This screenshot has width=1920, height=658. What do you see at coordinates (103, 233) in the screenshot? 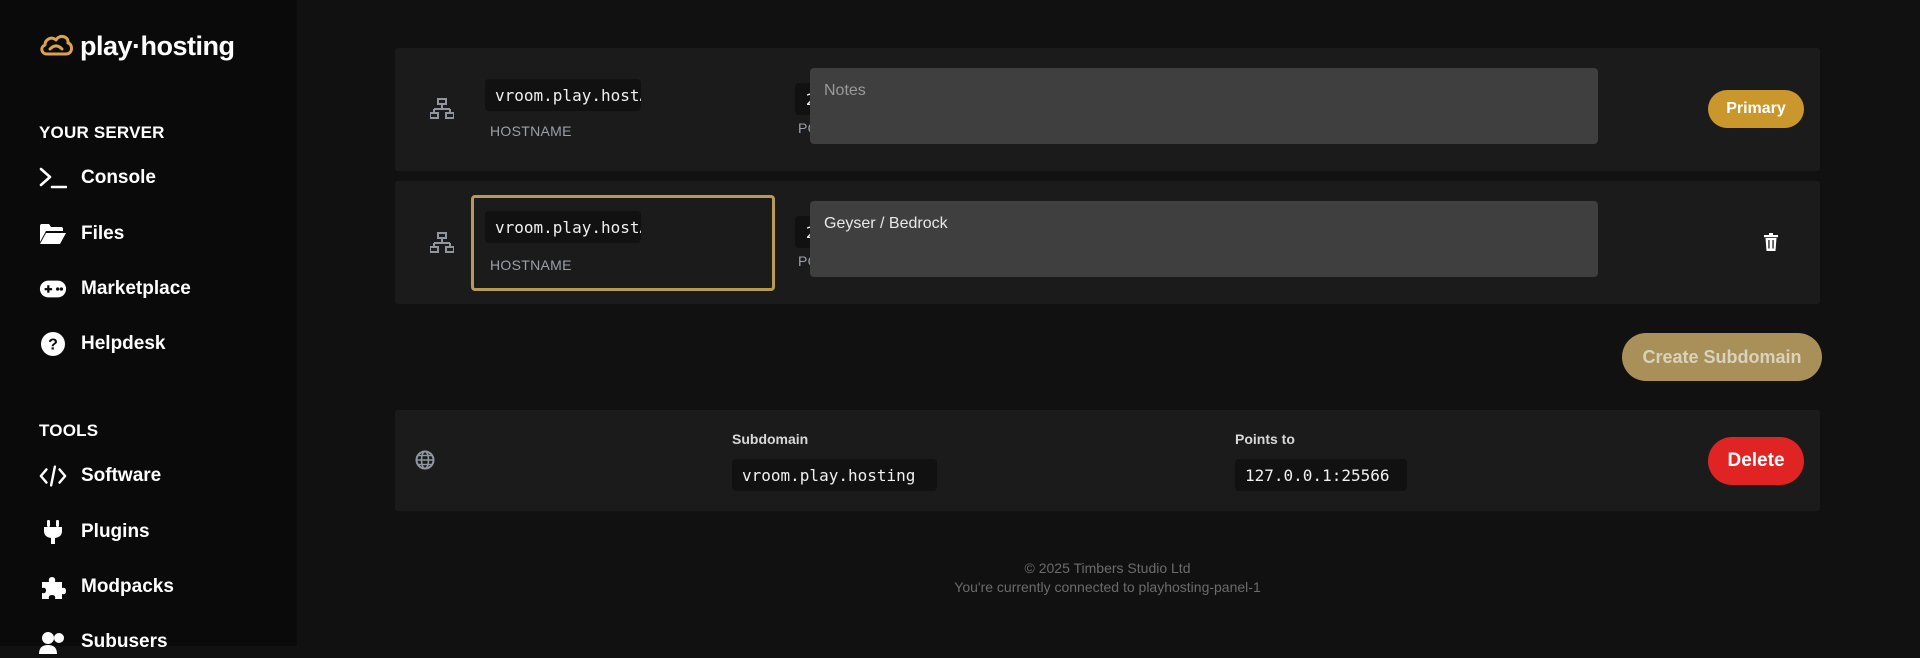
I see `sidebar-item-label: Files` at bounding box center [103, 233].